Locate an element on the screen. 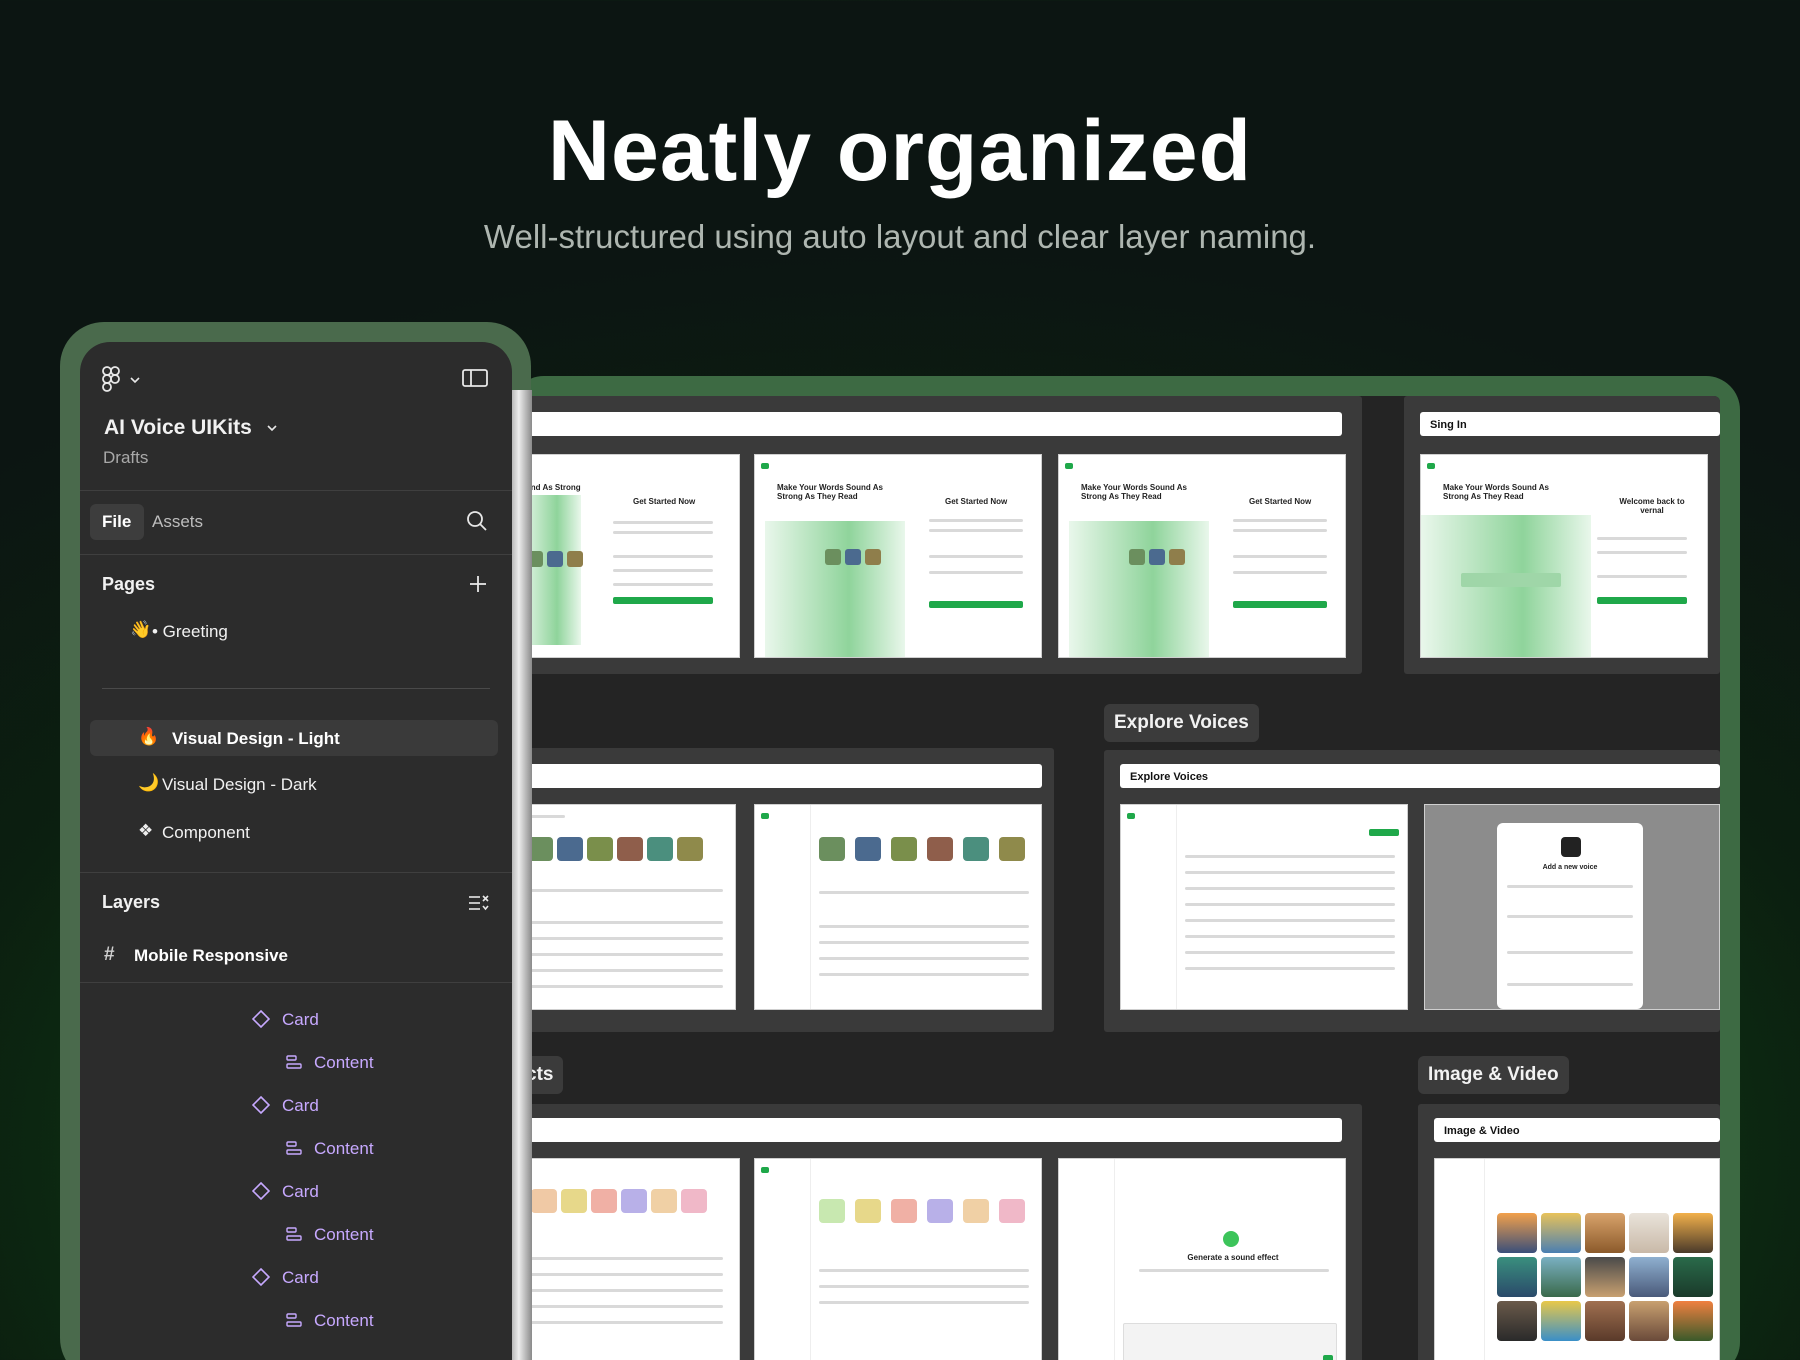 This screenshot has height=1360, width=1800. screen-signup-1: ound As Strong Get Started Now is located at coordinates (630, 556).